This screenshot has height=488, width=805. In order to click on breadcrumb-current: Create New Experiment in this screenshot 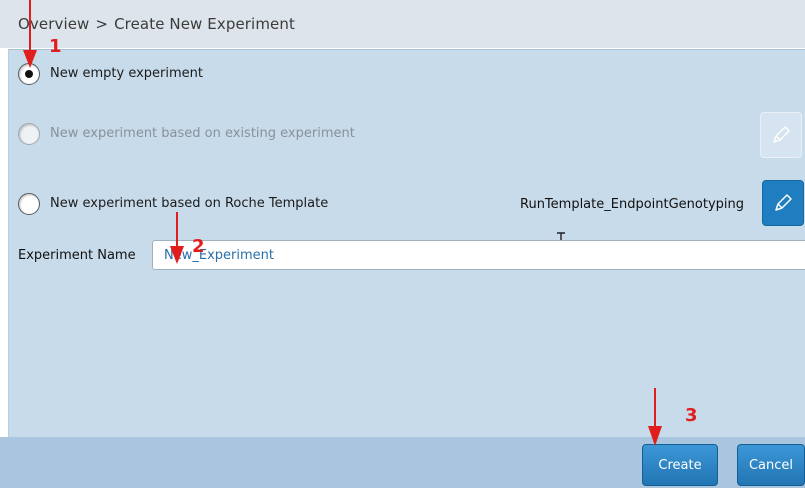, I will do `click(204, 24)`.